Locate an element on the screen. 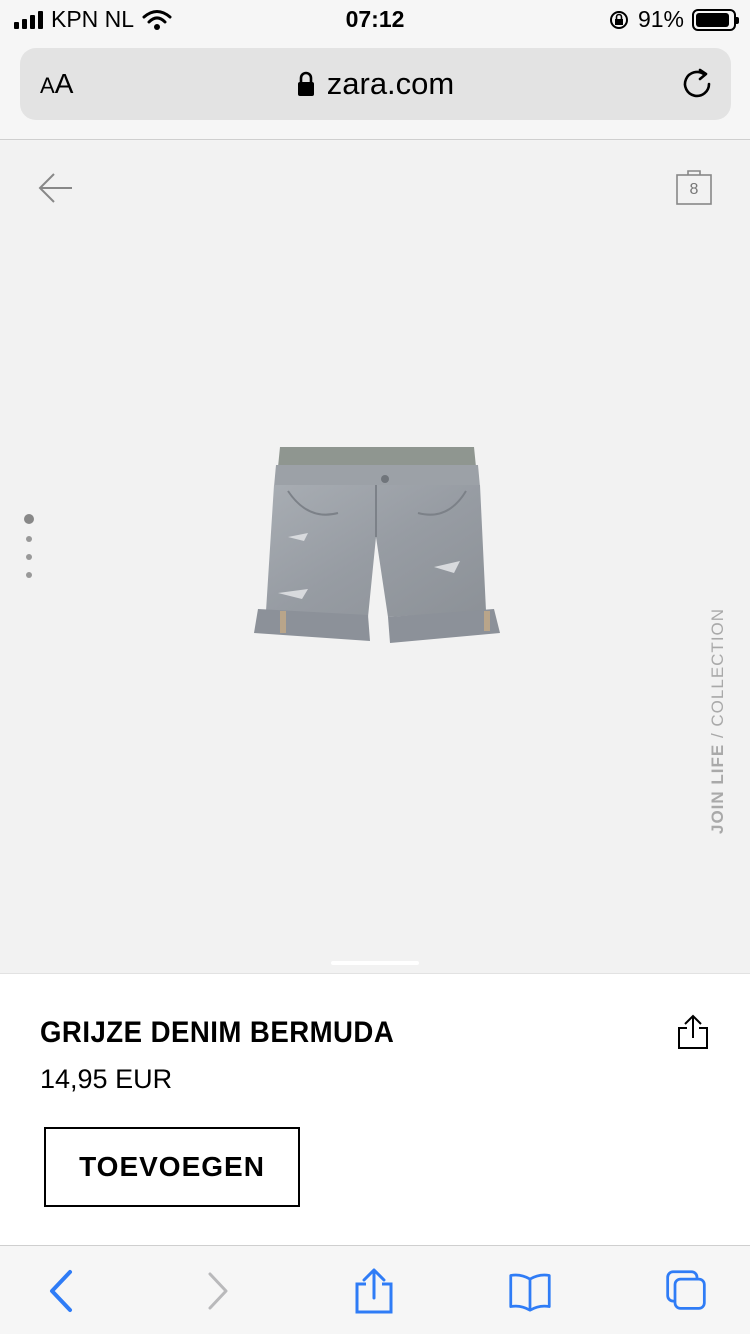 The image size is (750, 1334). shopping-bag-button: 8 is located at coordinates (694, 187).